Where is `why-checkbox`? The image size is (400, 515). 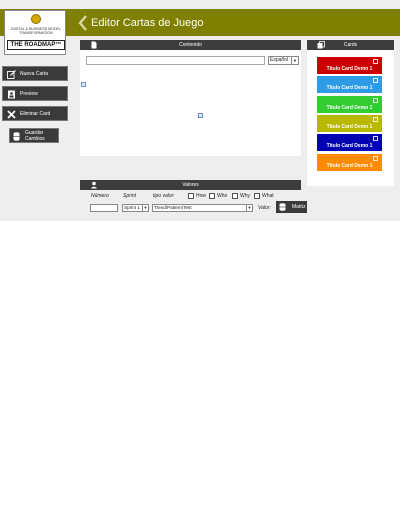 why-checkbox is located at coordinates (235, 196).